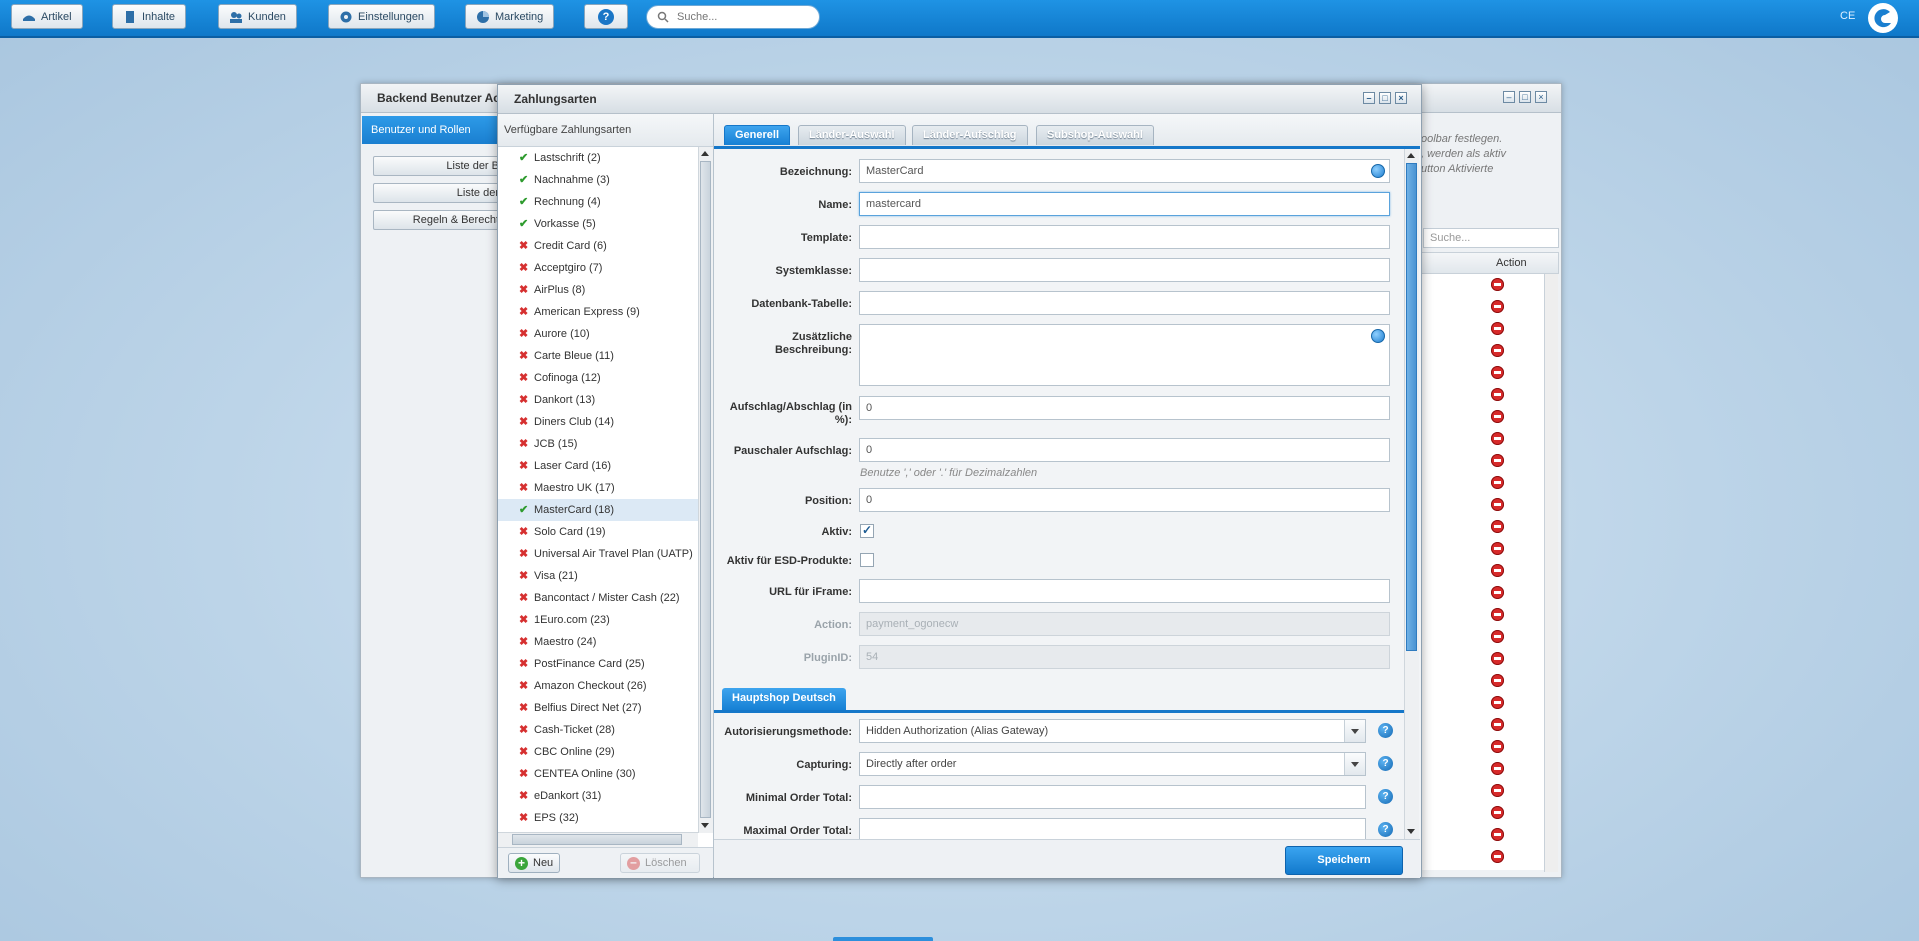  What do you see at coordinates (598, 312) in the screenshot?
I see `list-item: ✖ American Express (9)` at bounding box center [598, 312].